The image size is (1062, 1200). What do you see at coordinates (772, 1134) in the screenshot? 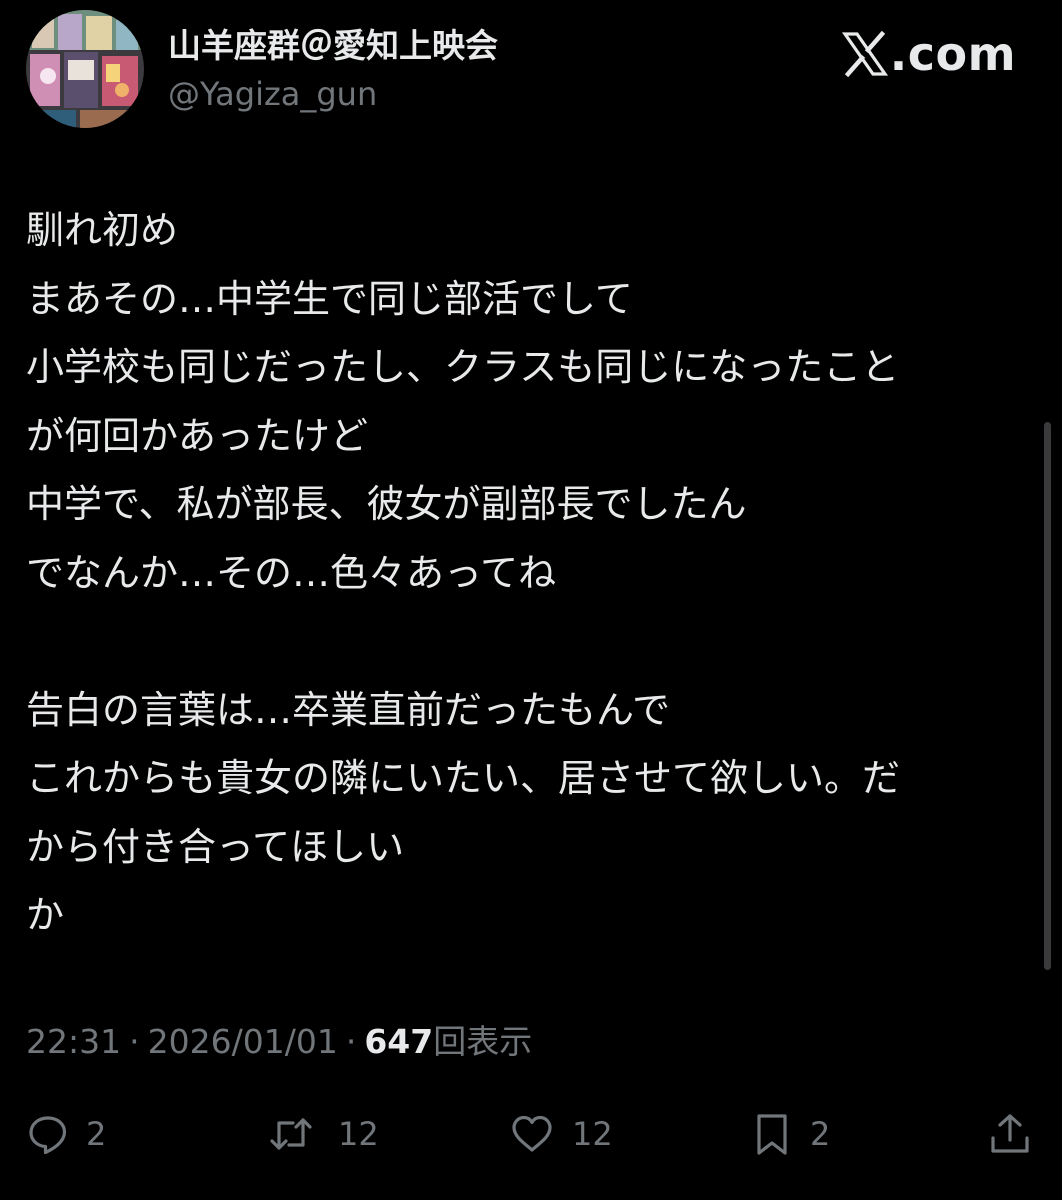
I see `bookmark-icon` at bounding box center [772, 1134].